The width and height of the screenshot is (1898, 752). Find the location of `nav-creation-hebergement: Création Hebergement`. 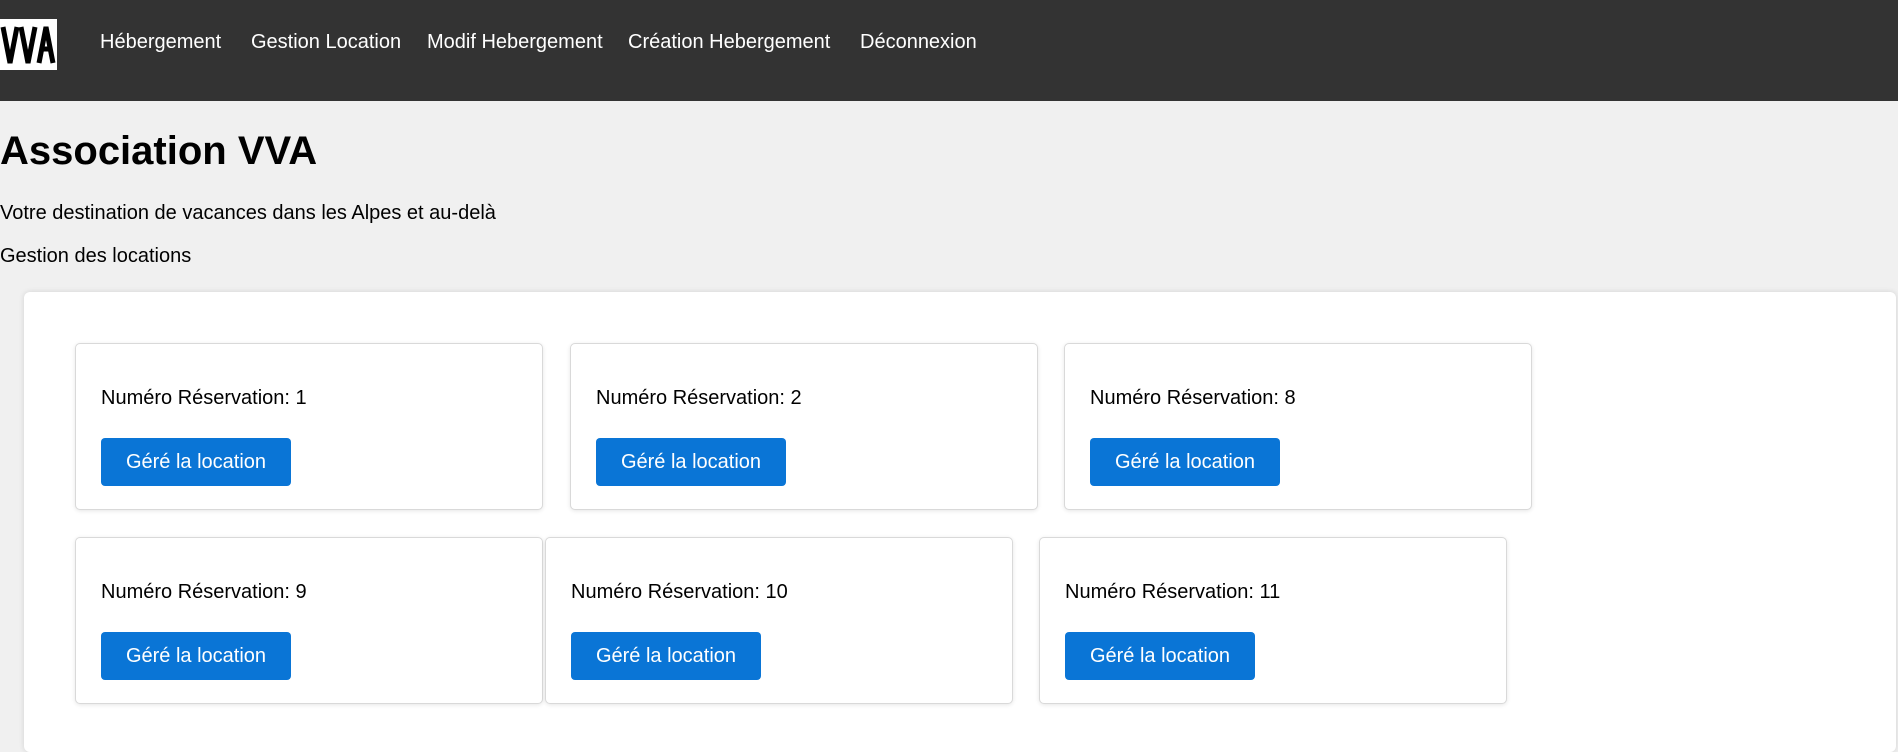

nav-creation-hebergement: Création Hebergement is located at coordinates (729, 42).